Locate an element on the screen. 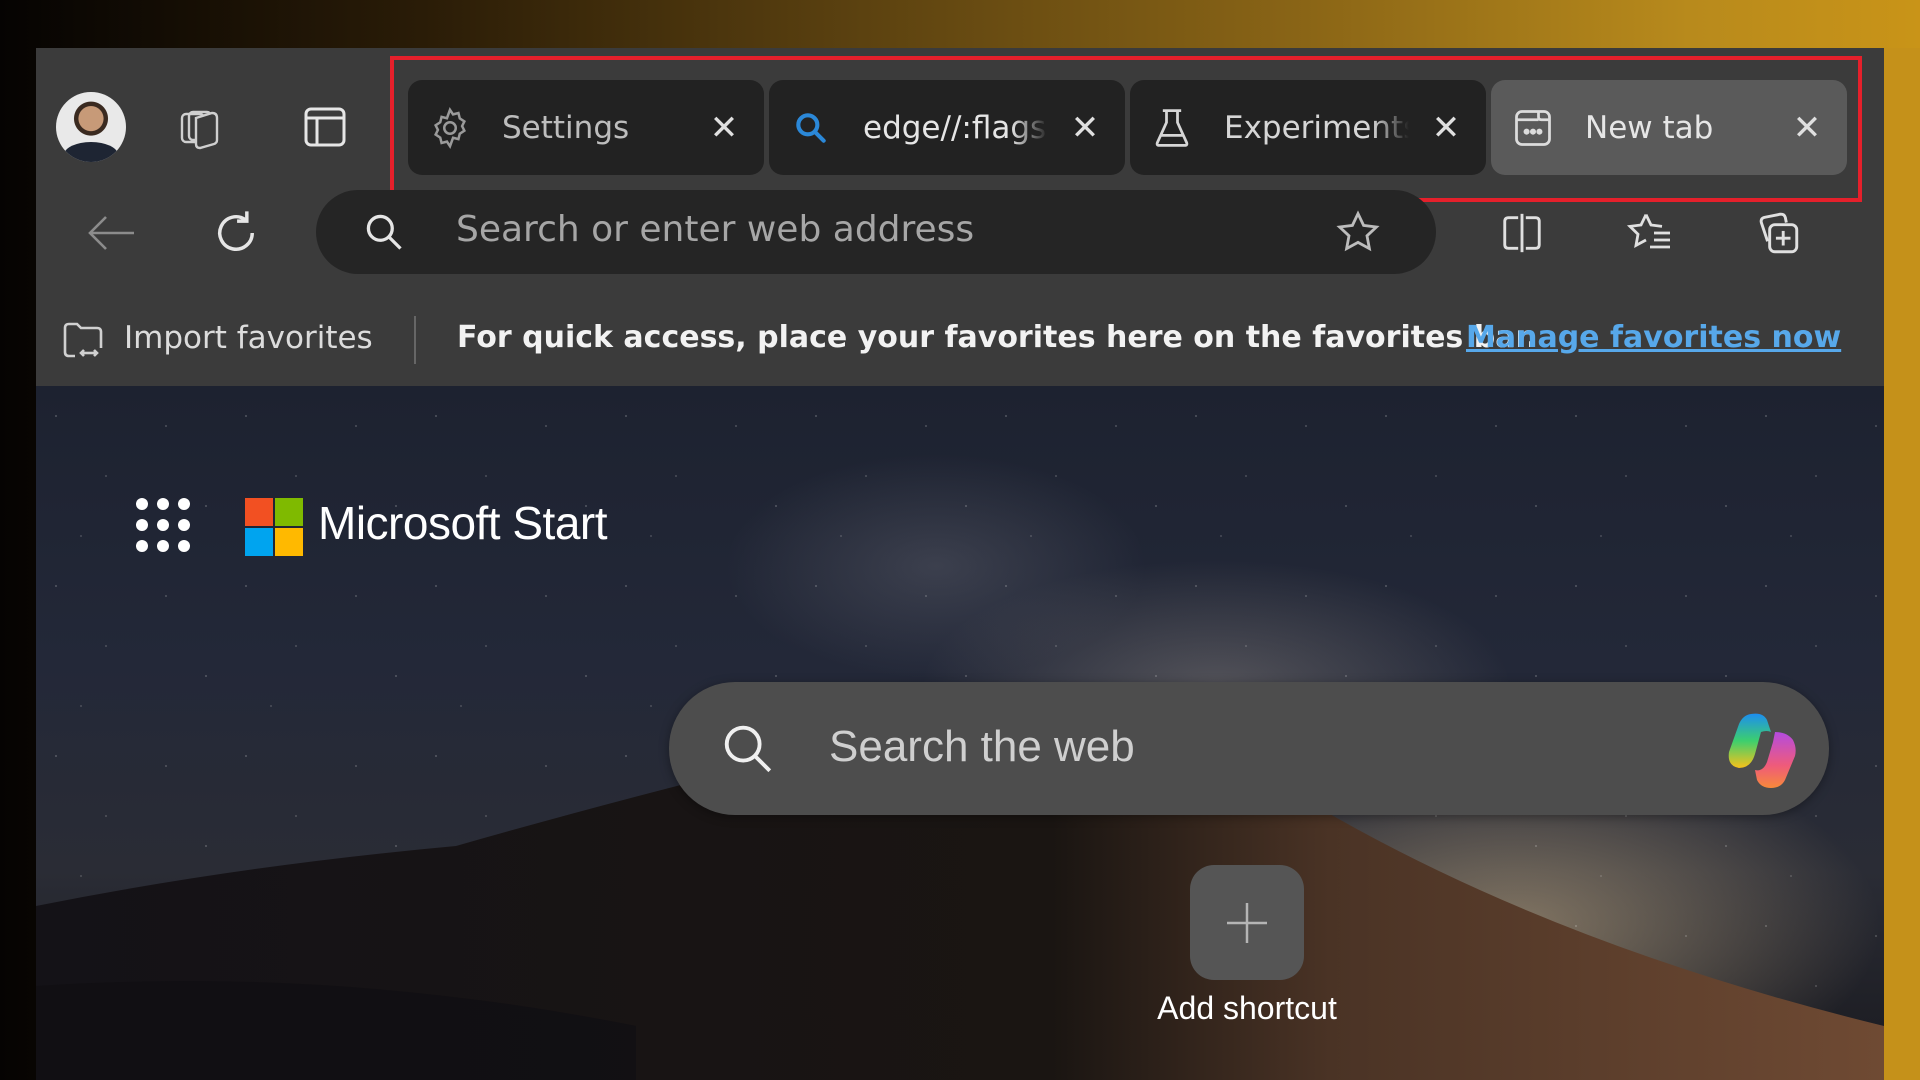 The image size is (1920, 1080). add-shortcut-label: Add shortcut is located at coordinates (1247, 1008).